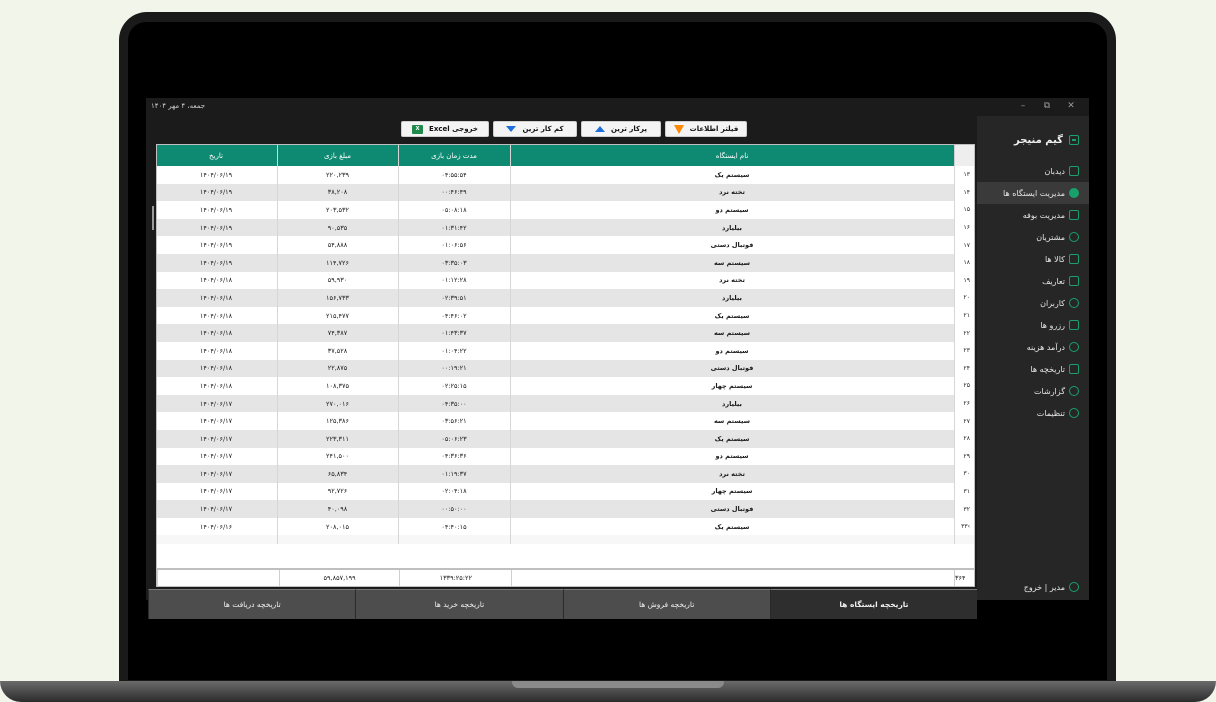 The width and height of the screenshot is (1216, 702). I want to click on logout-button: مدیر | خروج, so click(1051, 587).